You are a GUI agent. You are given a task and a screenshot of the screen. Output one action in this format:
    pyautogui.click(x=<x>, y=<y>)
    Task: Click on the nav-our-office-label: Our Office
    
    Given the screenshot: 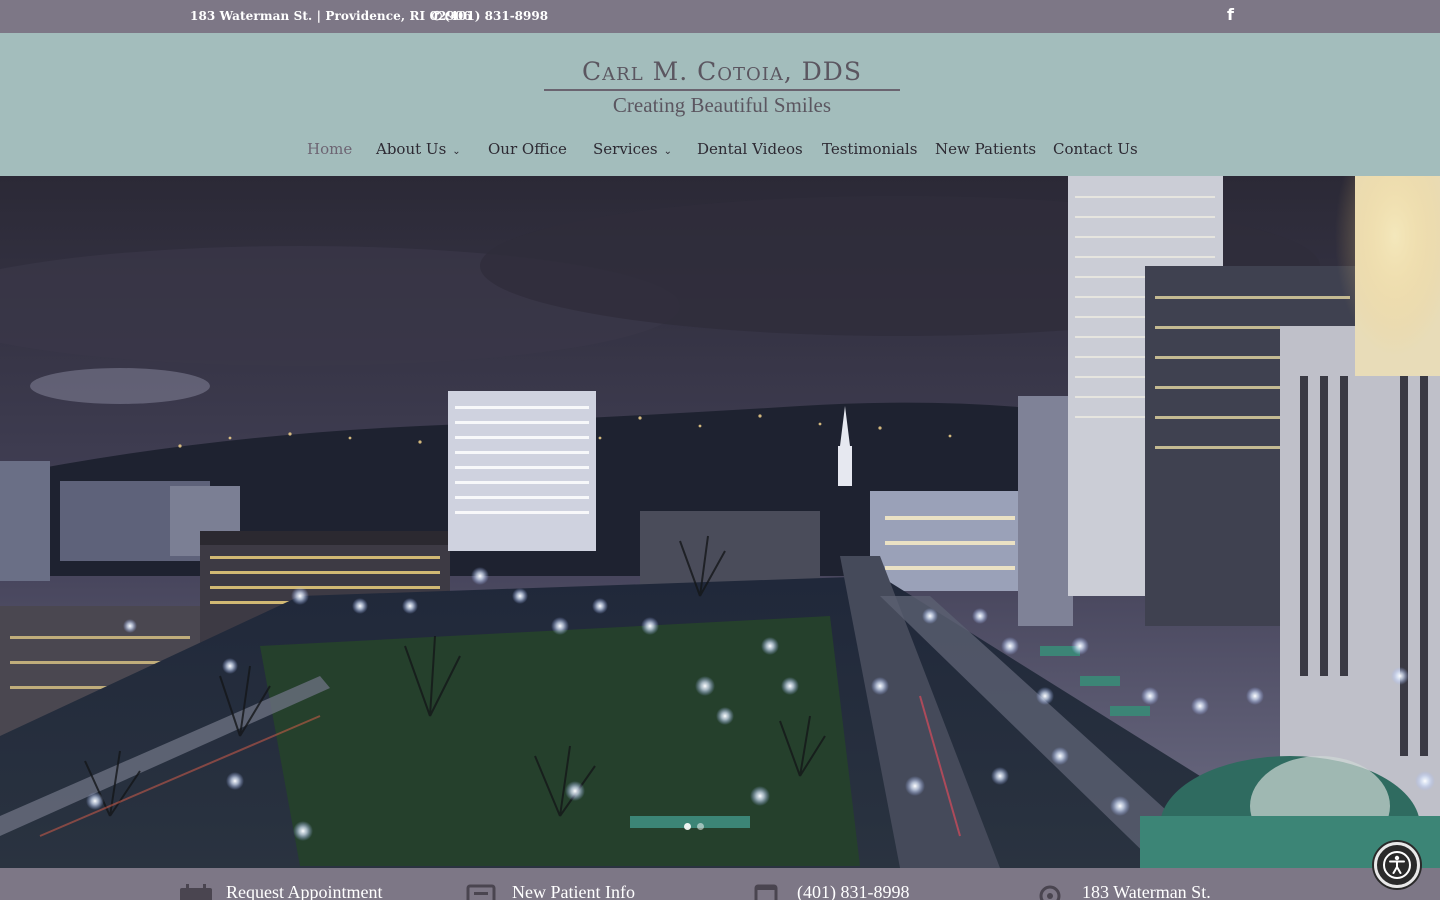 What is the action you would take?
    pyautogui.click(x=527, y=149)
    